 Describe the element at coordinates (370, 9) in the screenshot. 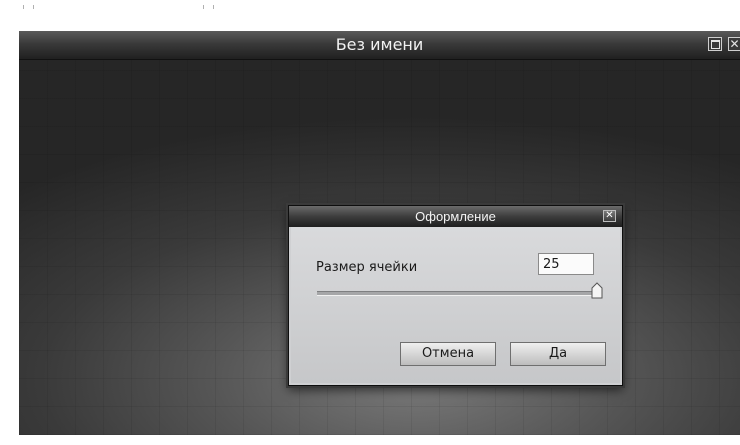

I see `top-strip` at that location.